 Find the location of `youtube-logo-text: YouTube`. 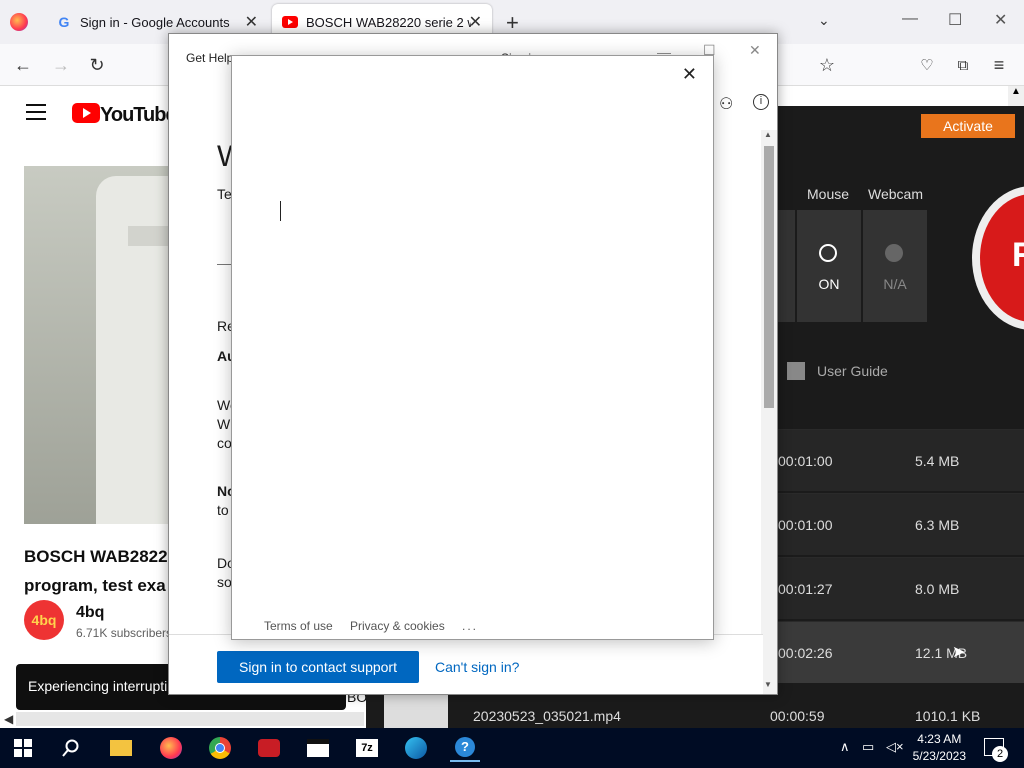

youtube-logo-text: YouTube is located at coordinates (138, 115).